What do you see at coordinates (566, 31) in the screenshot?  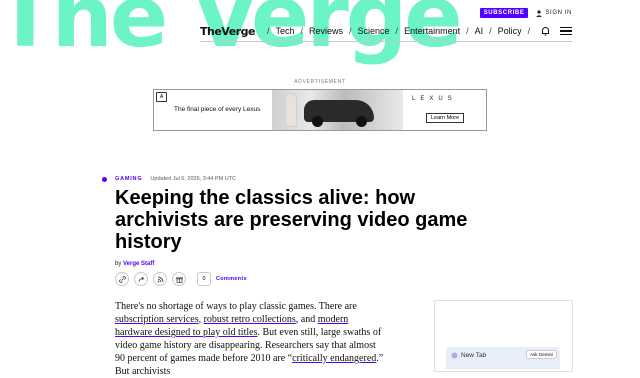 I see `menu-icon` at bounding box center [566, 31].